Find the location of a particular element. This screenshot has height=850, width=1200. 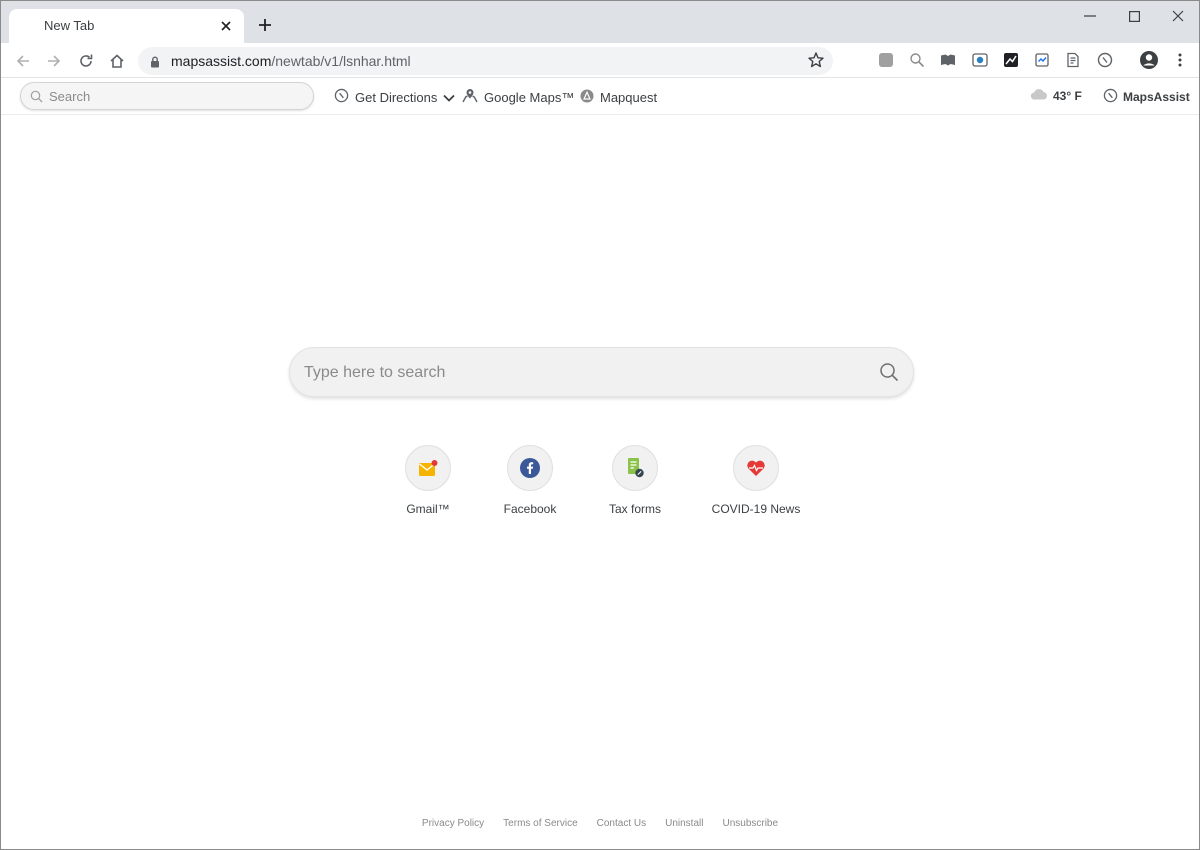

shortcut-tax-forms: Tax forms is located at coordinates (635, 485).